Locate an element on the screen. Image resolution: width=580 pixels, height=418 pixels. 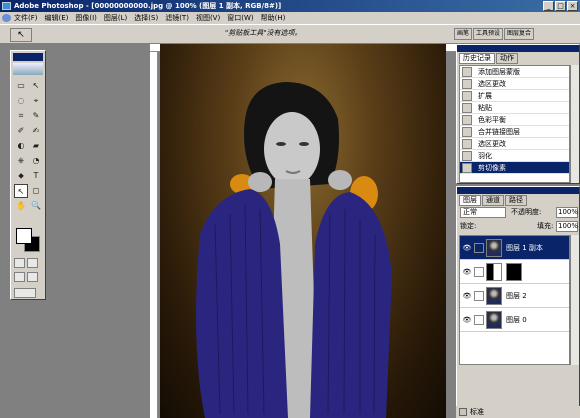
menu-file: 文件(F) is located at coordinates (26, 18).